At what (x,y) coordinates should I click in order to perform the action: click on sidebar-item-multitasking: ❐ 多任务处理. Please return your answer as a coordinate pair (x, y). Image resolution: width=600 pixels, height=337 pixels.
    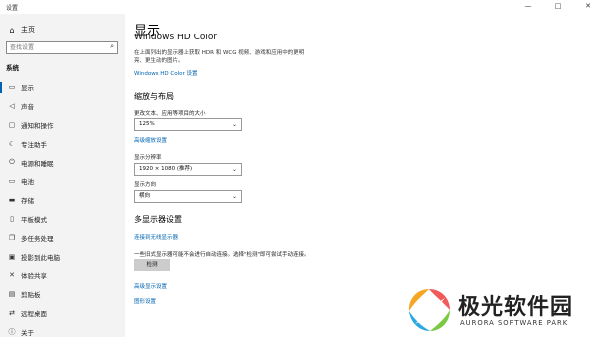
    Looking at the image, I should click on (62, 237).